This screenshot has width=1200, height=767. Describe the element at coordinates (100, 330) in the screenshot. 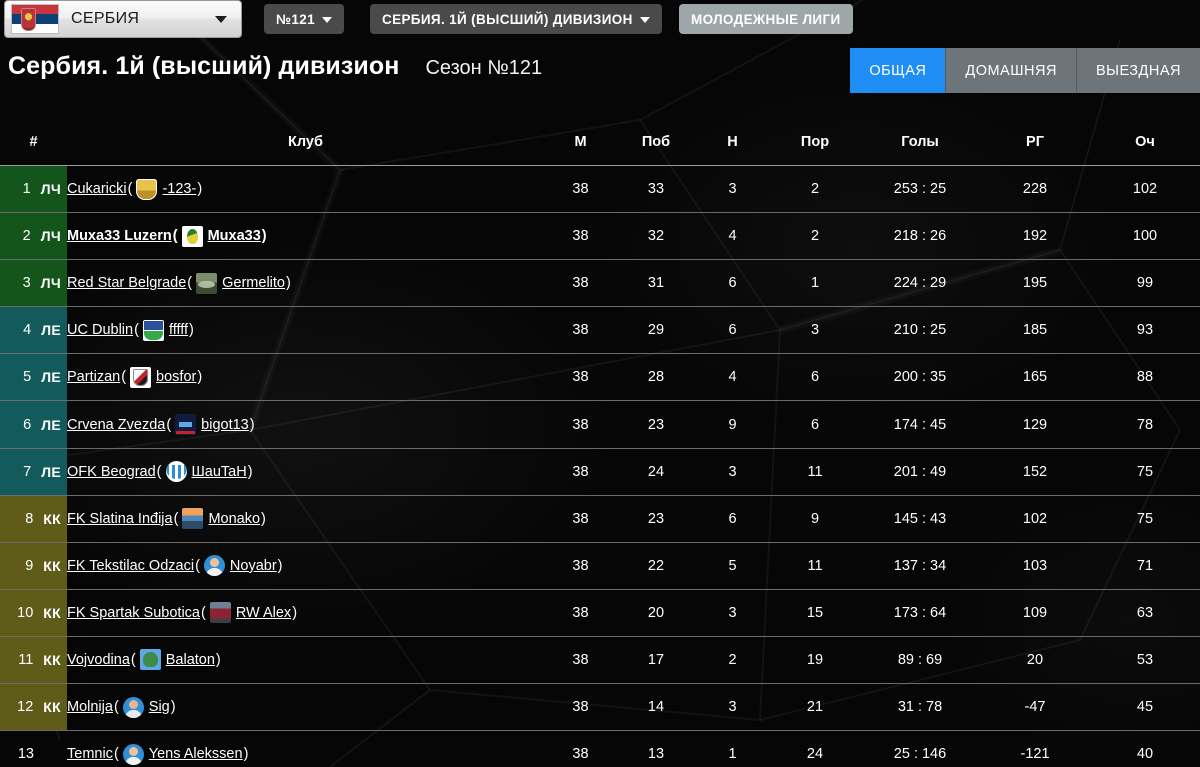

I see `club-link: UC Dublin` at that location.